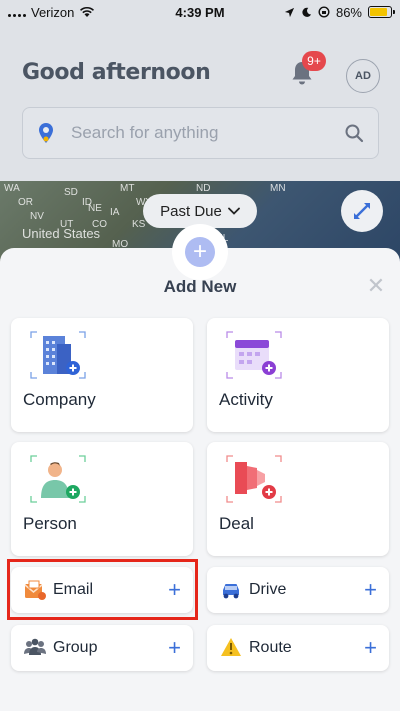 The width and height of the screenshot is (400, 711). I want to click on activity-icon, so click(254, 355).